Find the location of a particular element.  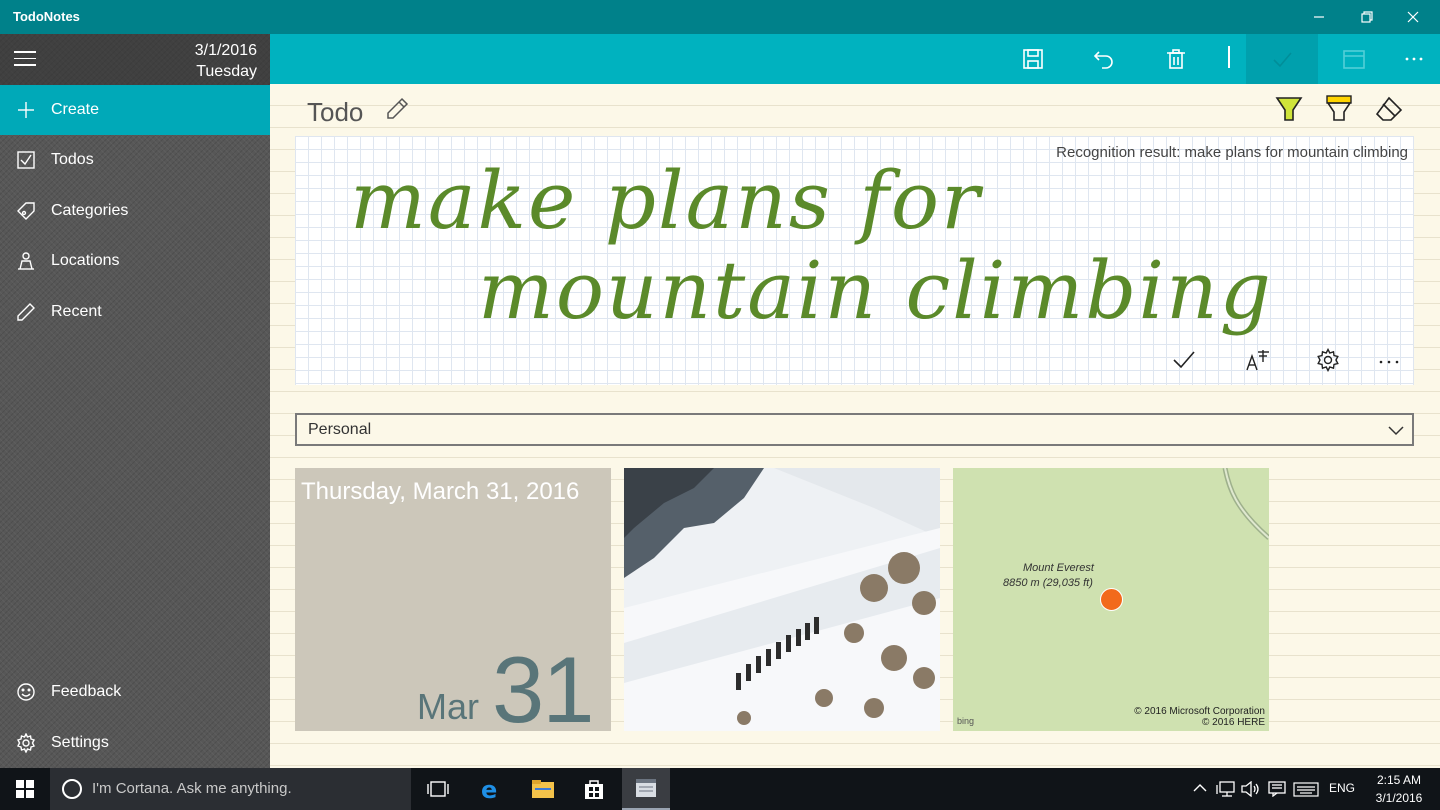

sidebar-item-label: Feedback is located at coordinates (86, 691).